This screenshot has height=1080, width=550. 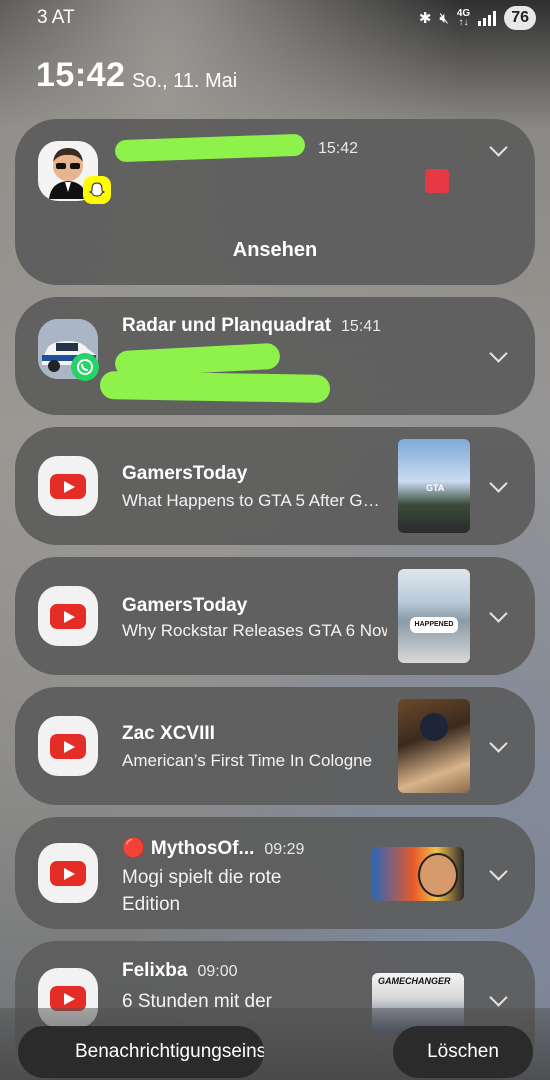 I want to click on notification-text: Mogi spielt die rote, so click(x=202, y=877).